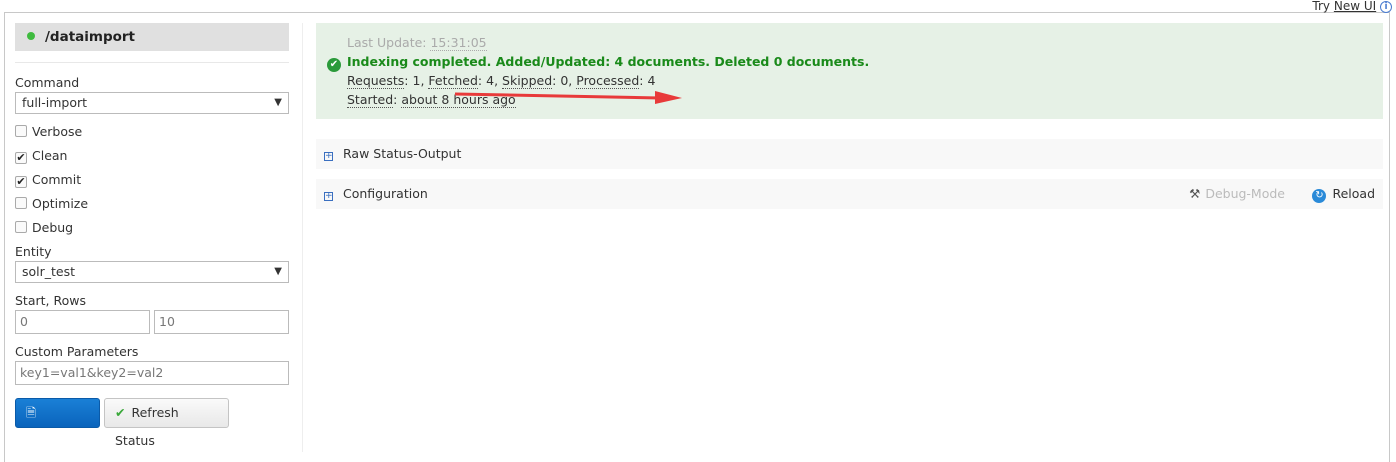  I want to click on configuration-label: Configuration, so click(385, 193).